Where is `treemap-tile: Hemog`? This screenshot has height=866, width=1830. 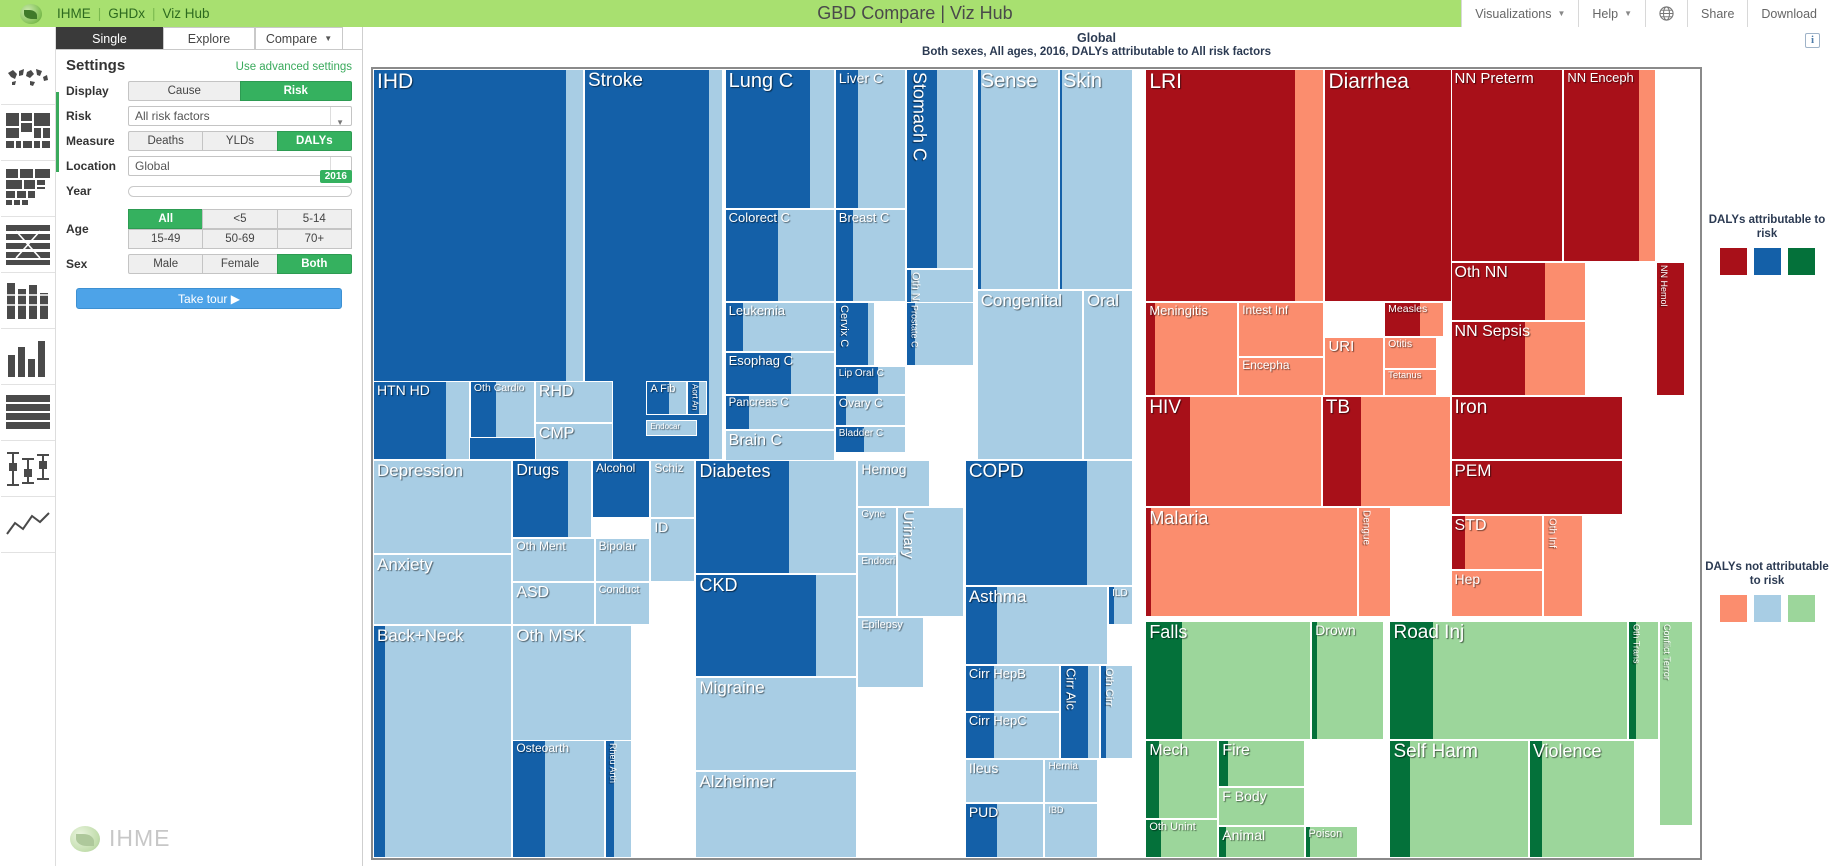
treemap-tile: Hemog is located at coordinates (894, 483).